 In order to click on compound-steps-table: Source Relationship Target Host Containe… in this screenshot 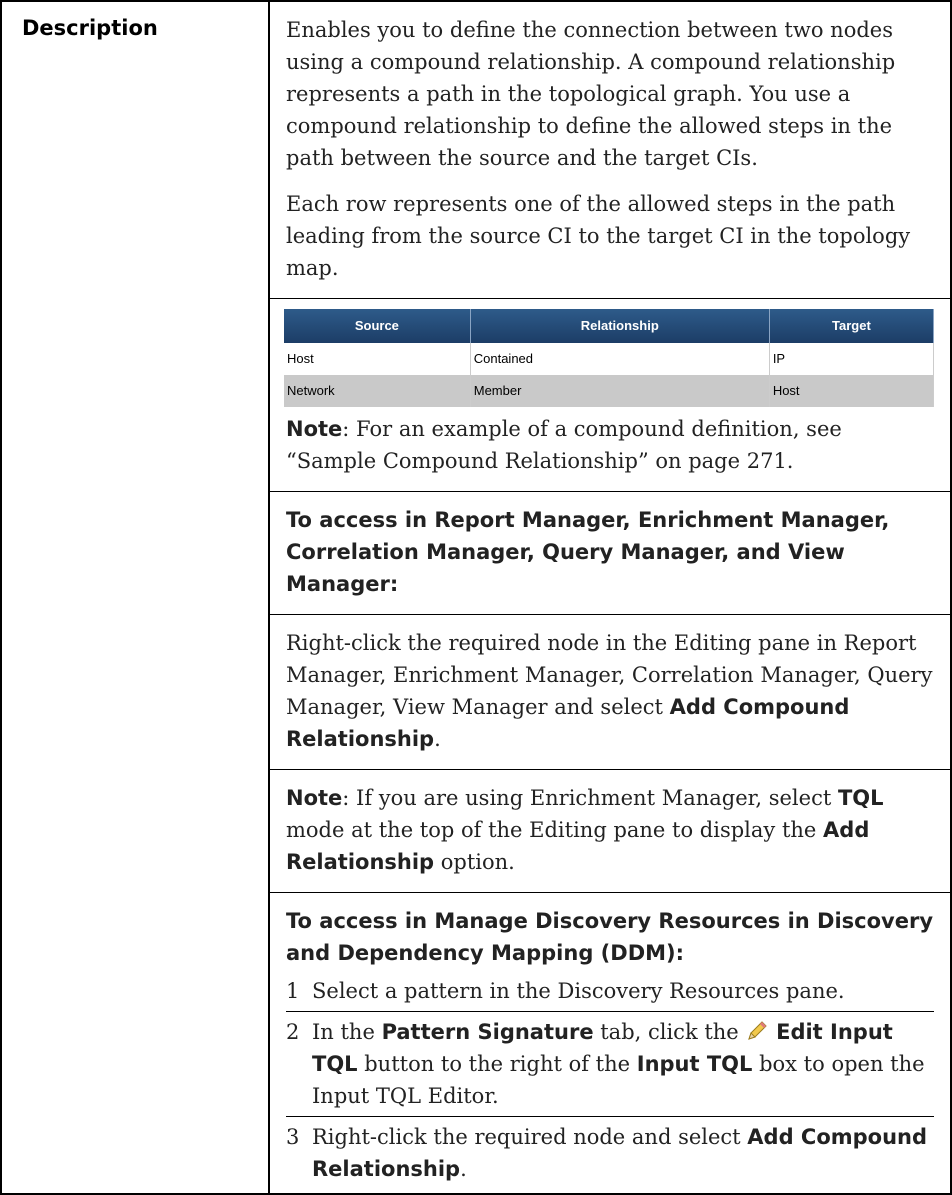, I will do `click(609, 358)`.